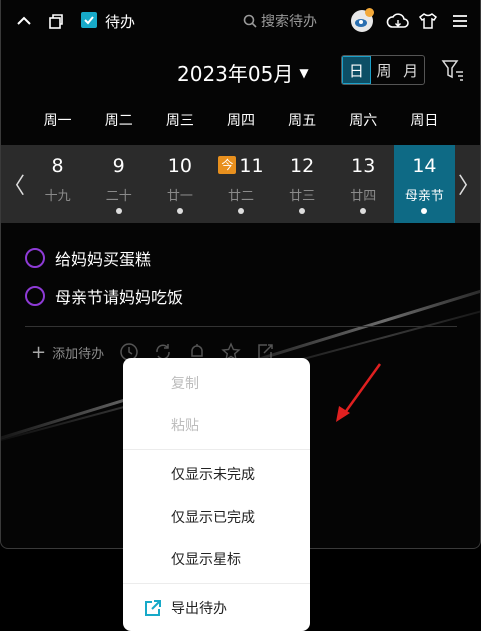 This screenshot has width=481, height=631. I want to click on divider, so click(241, 326).